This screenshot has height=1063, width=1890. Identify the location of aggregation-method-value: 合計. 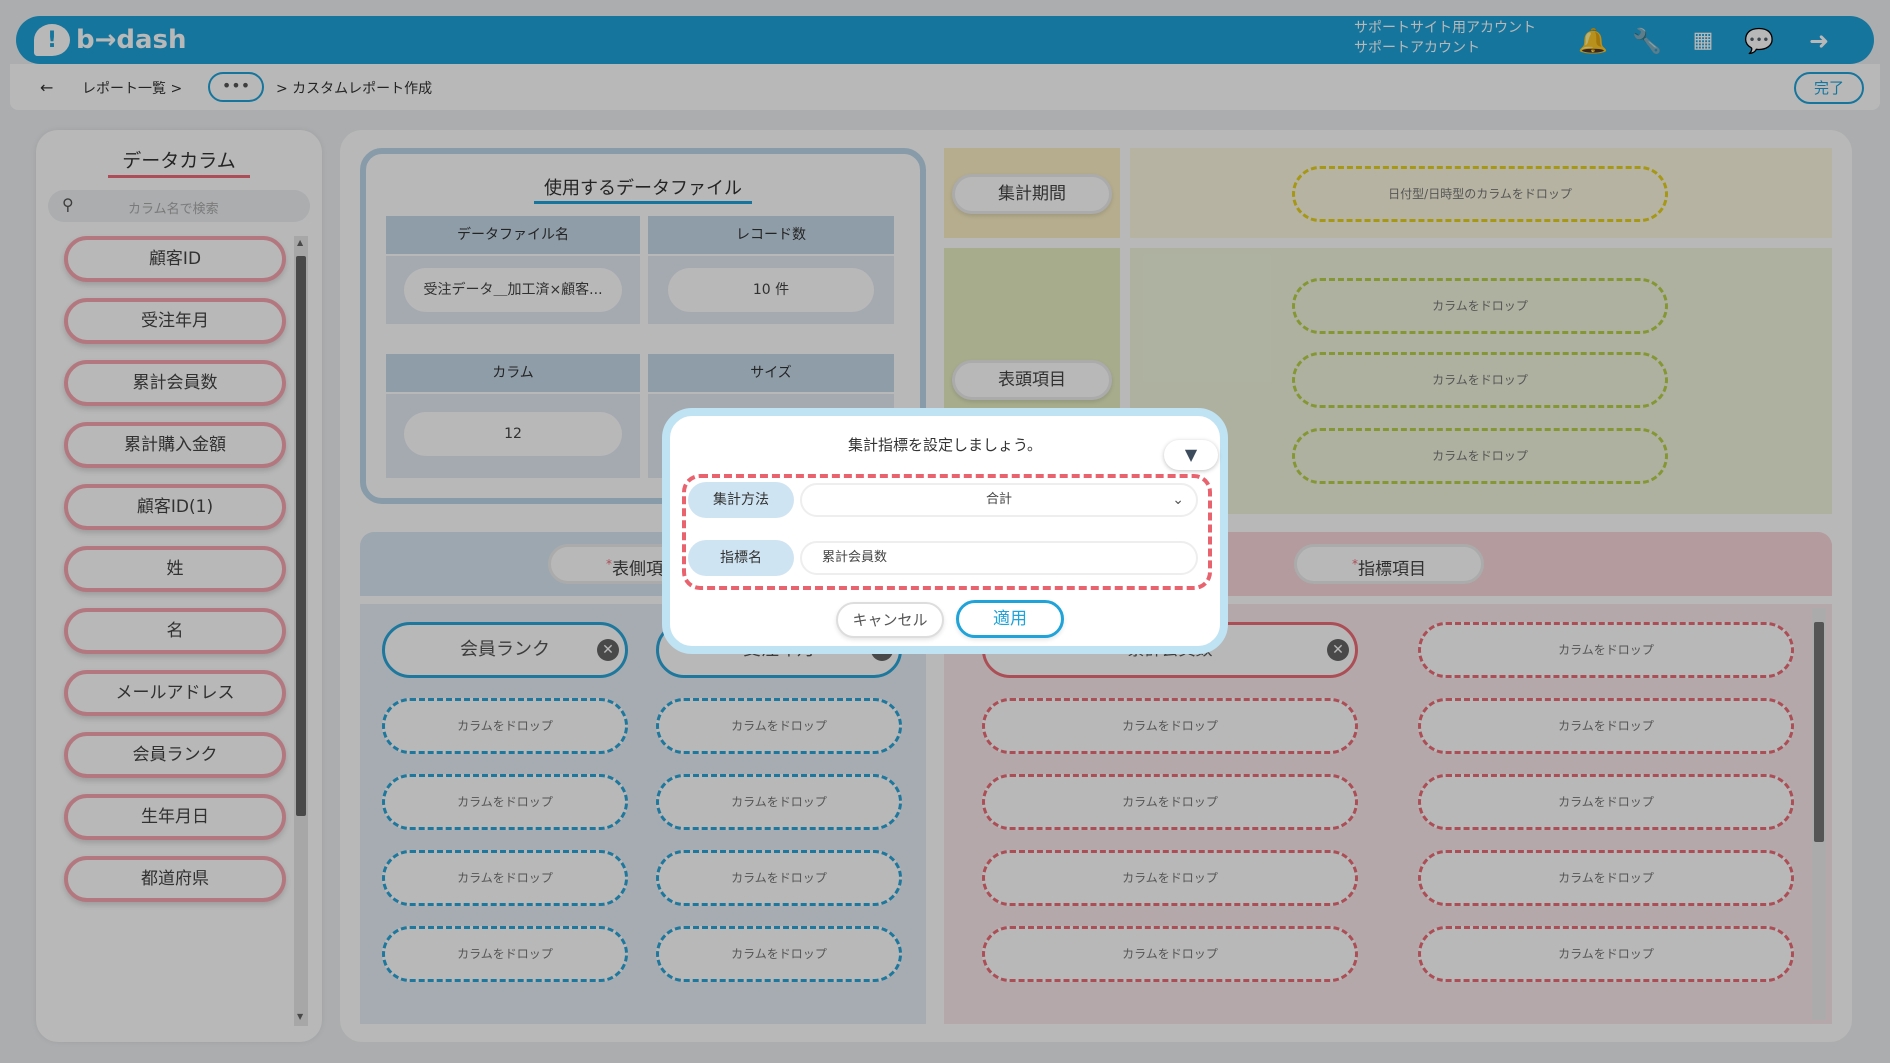
(998, 499).